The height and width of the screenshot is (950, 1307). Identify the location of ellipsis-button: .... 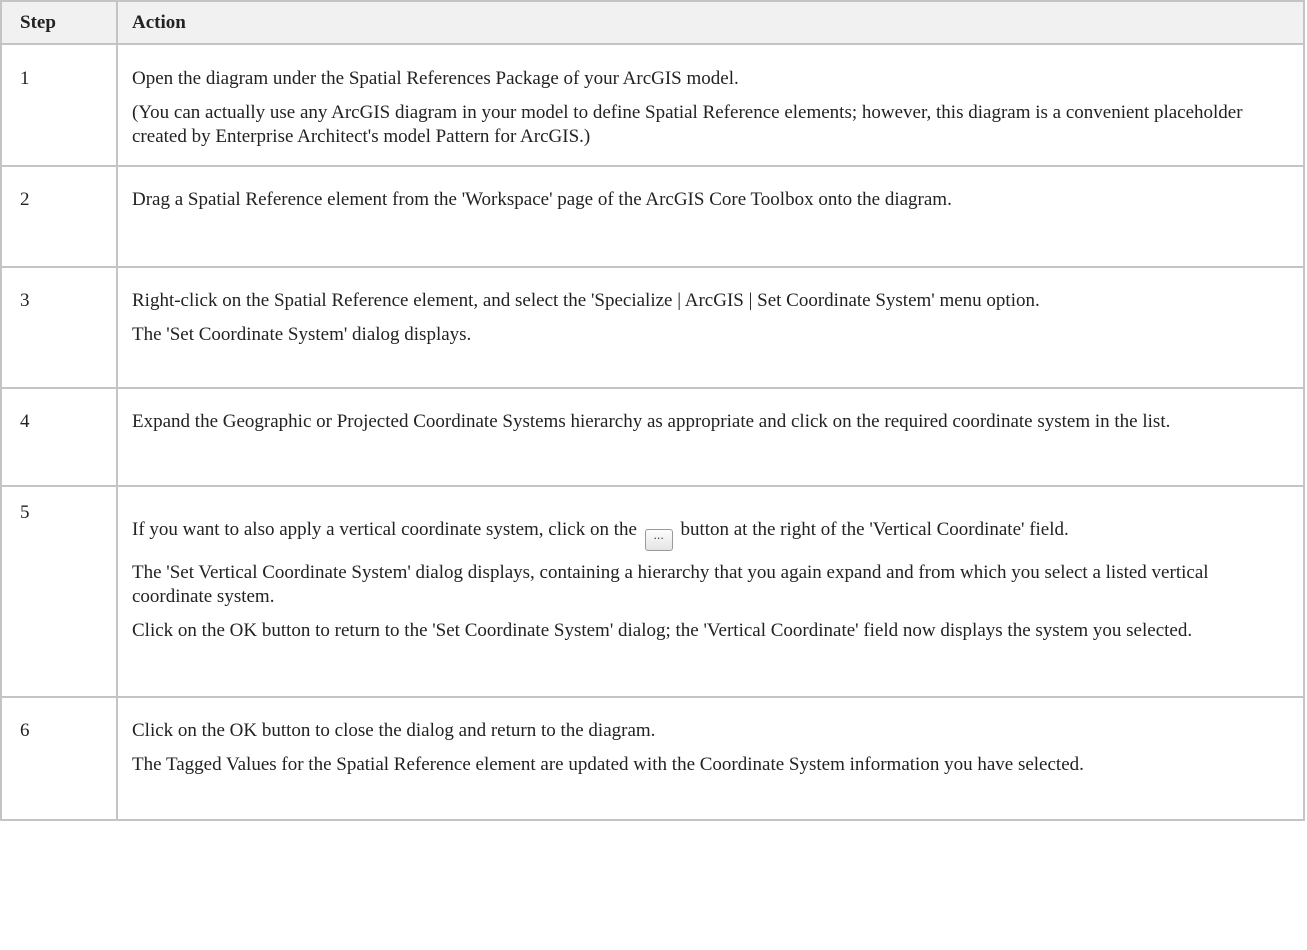
(658, 540).